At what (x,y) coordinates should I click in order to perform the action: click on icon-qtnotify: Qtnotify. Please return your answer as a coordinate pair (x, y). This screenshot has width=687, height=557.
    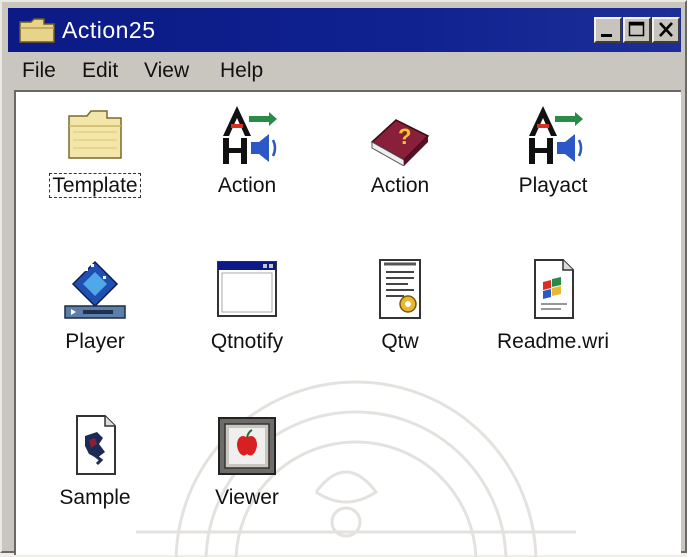
    Looking at the image, I should click on (247, 328).